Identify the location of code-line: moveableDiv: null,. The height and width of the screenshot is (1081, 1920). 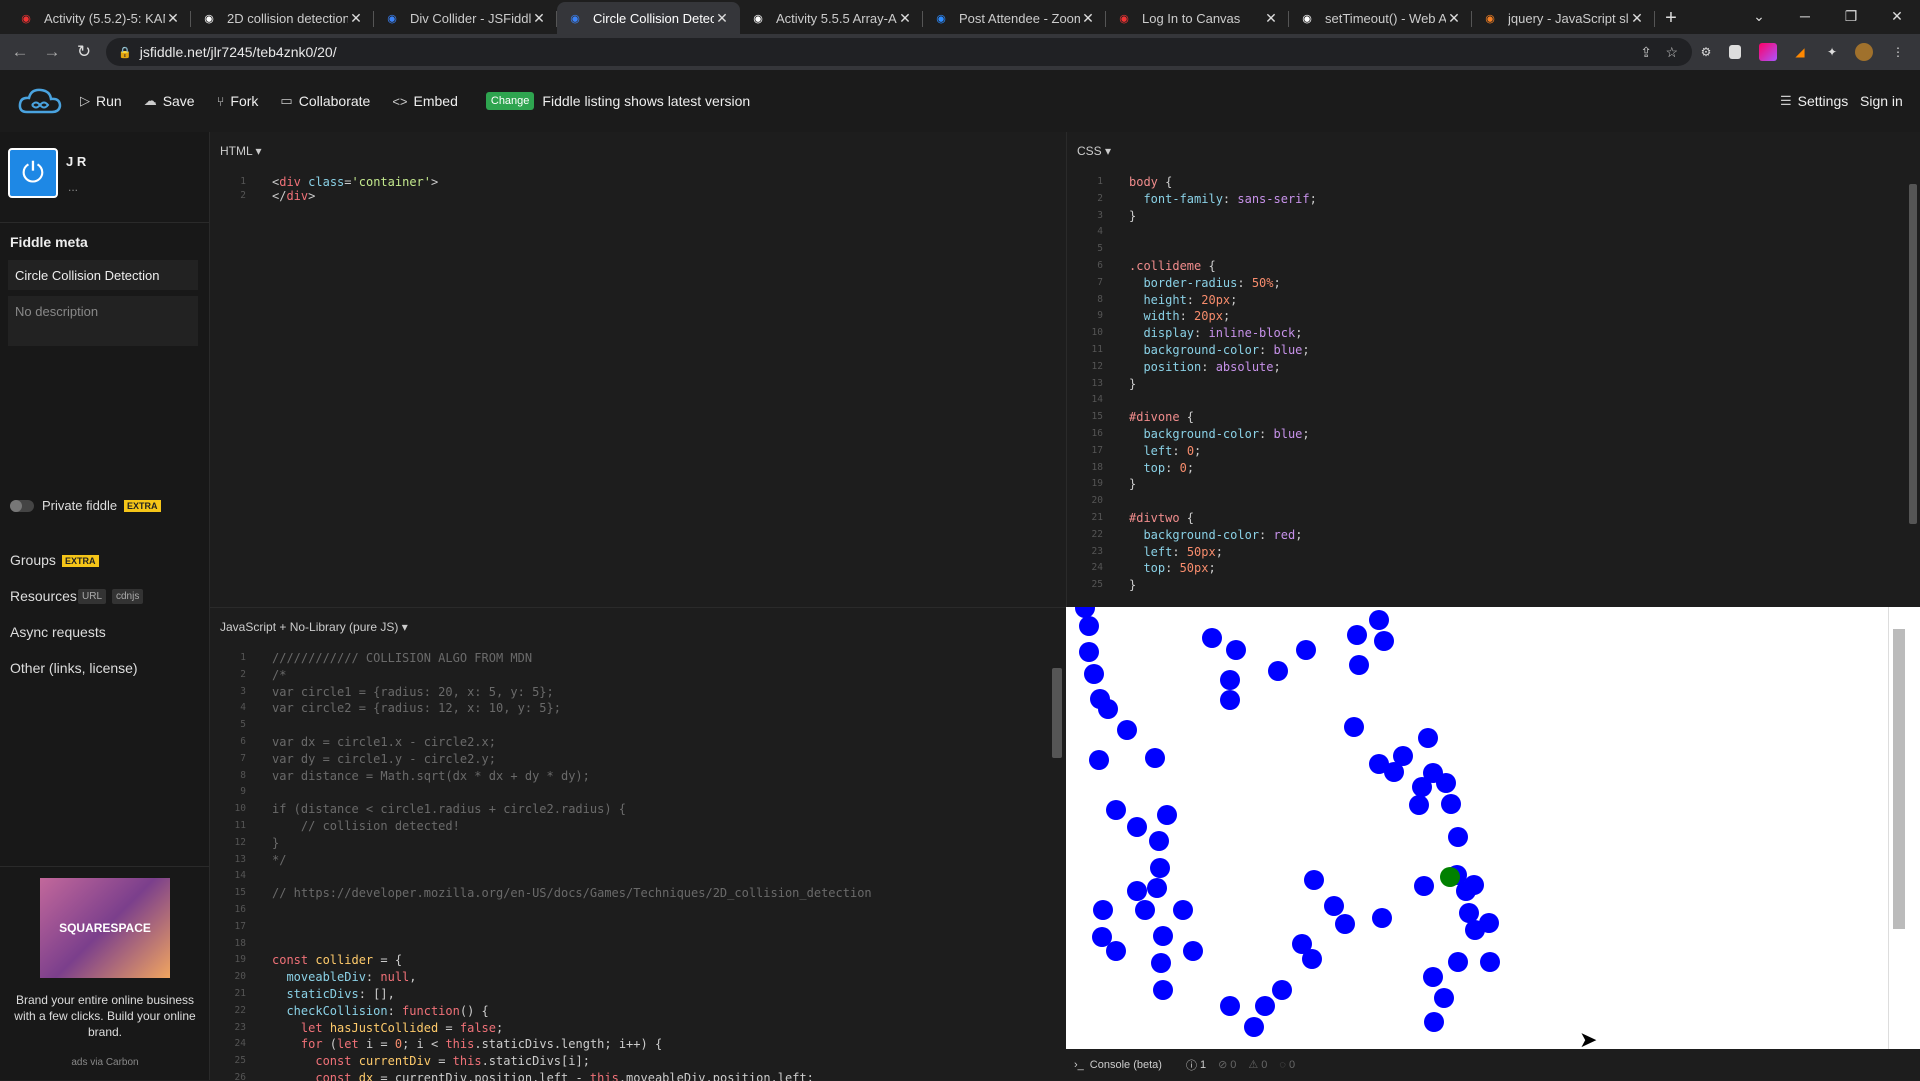
(344, 977).